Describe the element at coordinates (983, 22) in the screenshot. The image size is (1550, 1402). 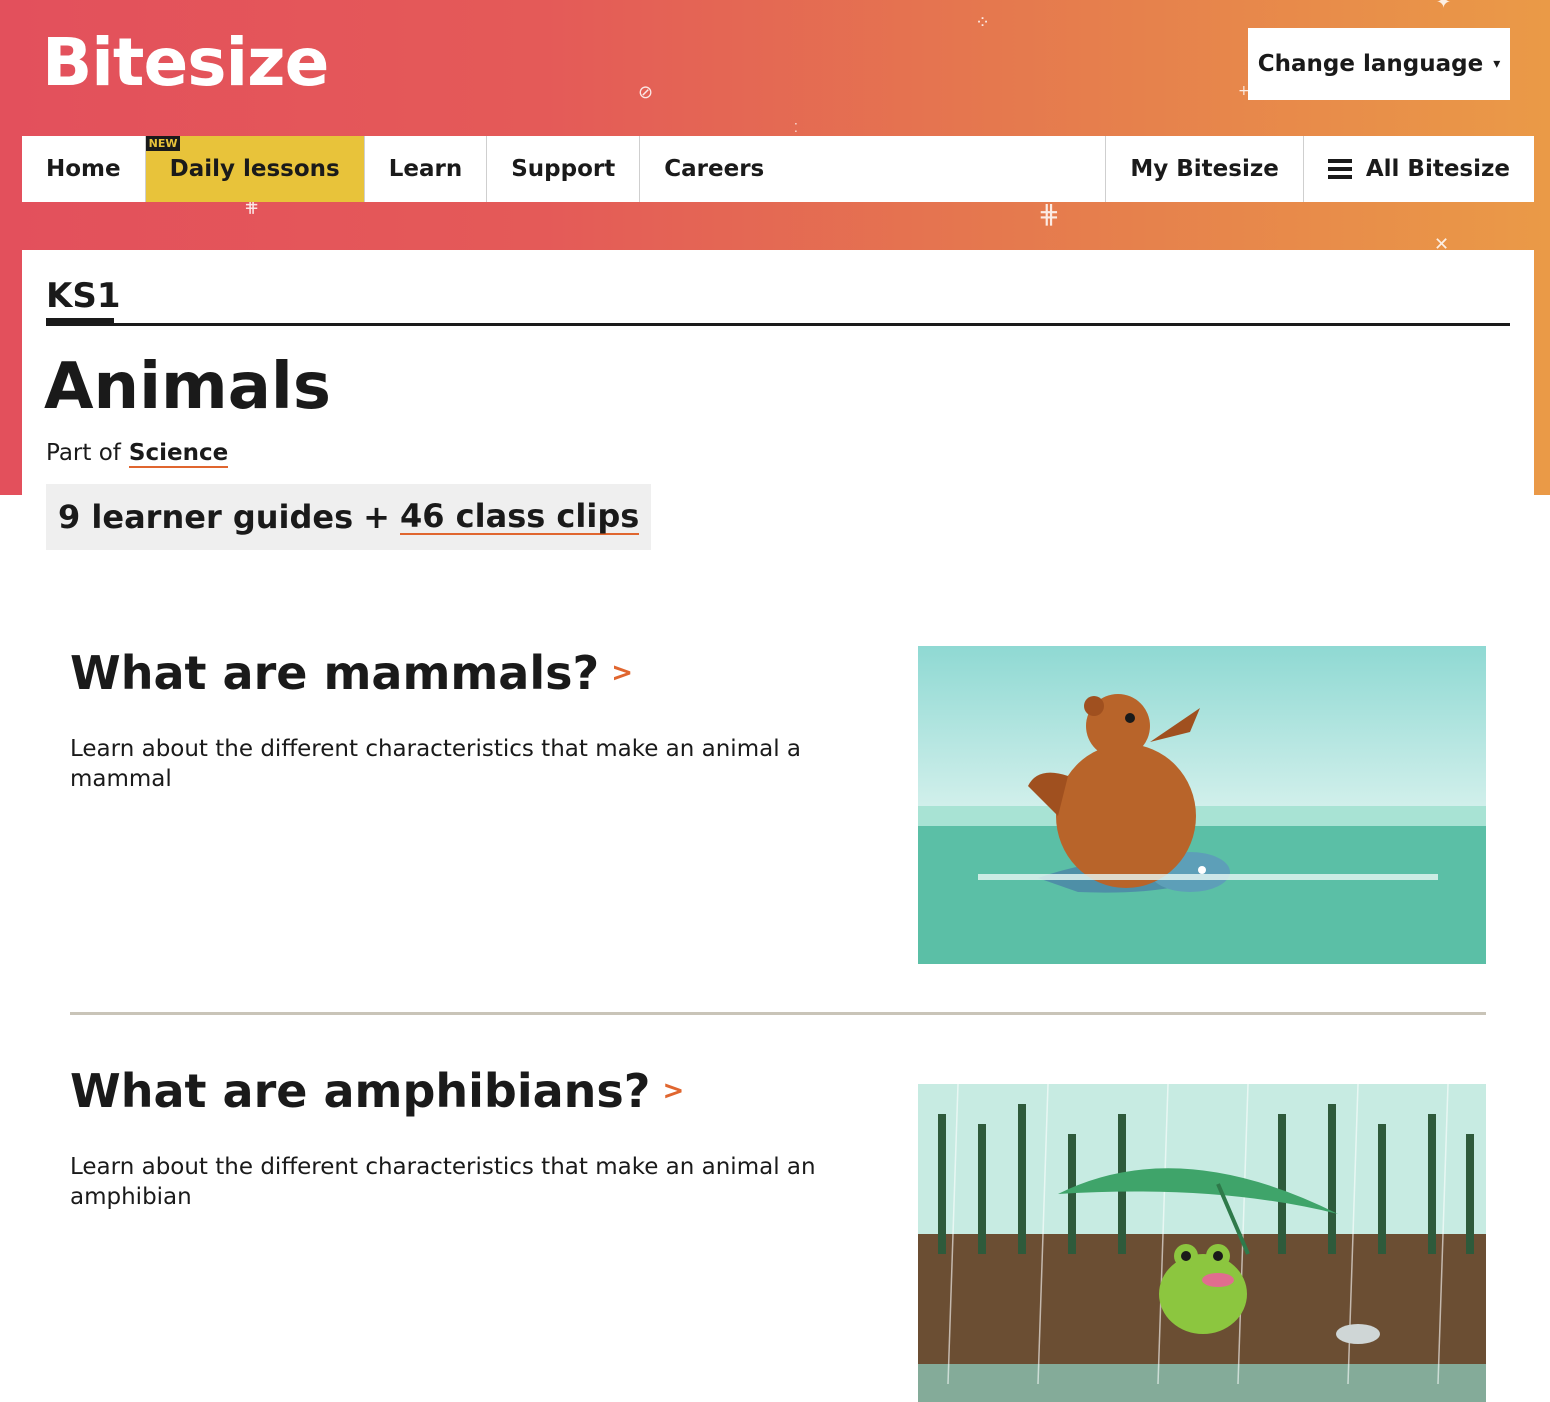
I see `sparkle-icon: ⁘` at that location.